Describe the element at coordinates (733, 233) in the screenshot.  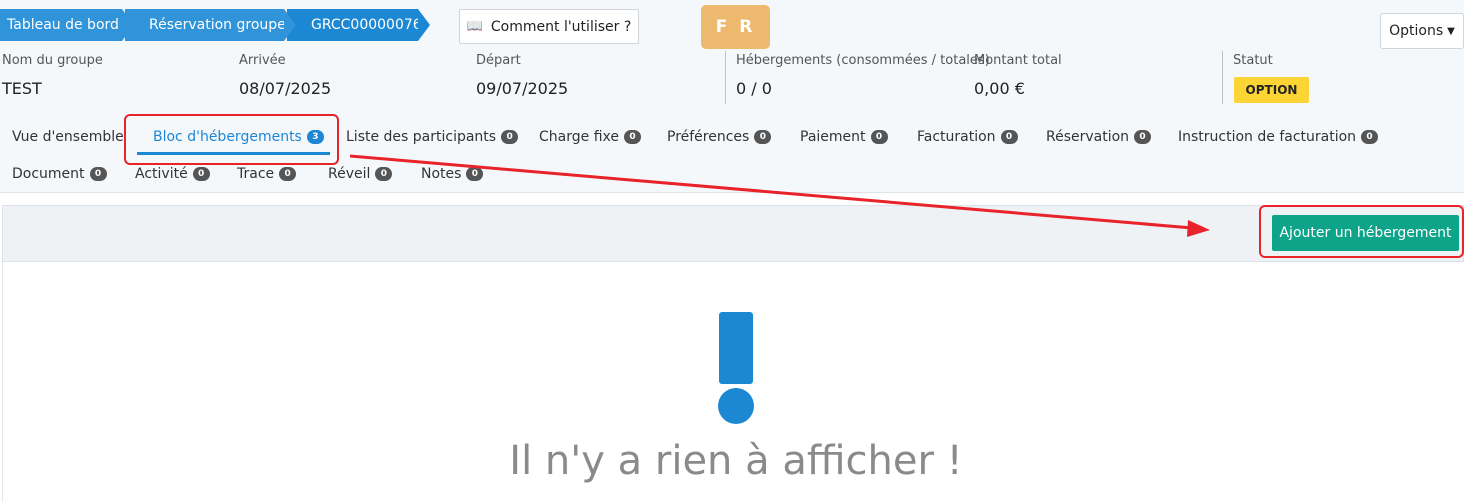
I see `content-toolbar` at that location.